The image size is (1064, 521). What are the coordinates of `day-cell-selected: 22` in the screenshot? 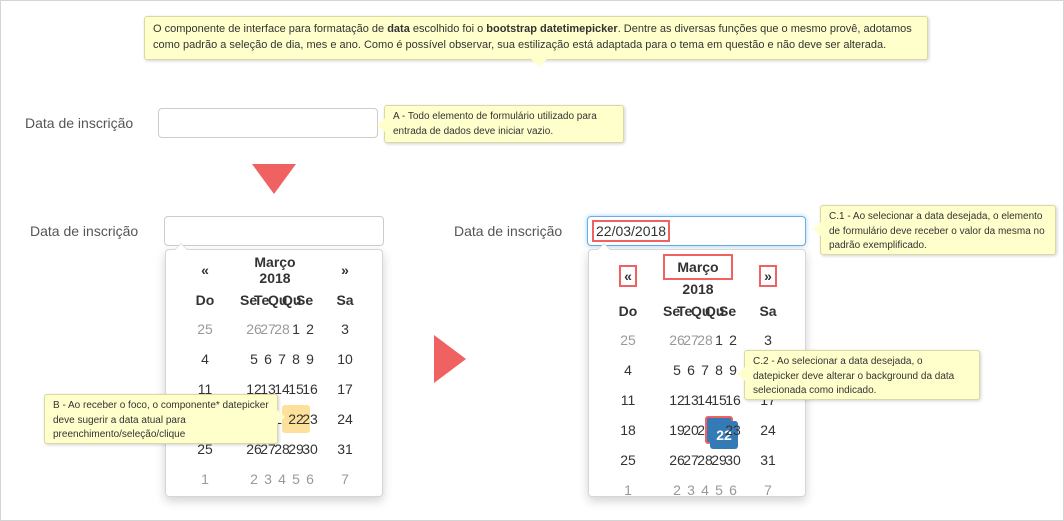 It's located at (721, 432).